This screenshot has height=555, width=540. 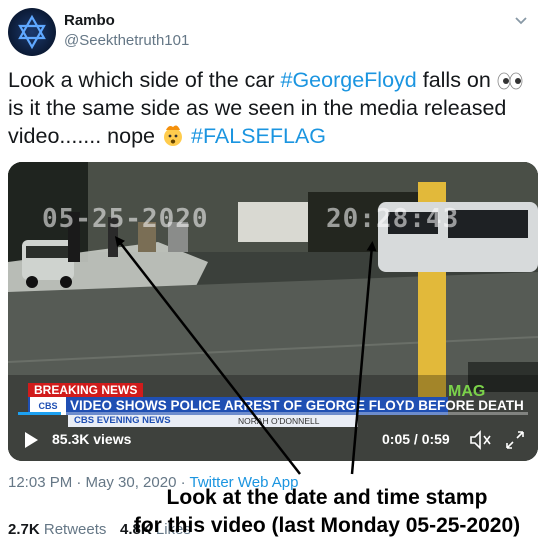 What do you see at coordinates (92, 439) in the screenshot?
I see `view-count: 85.3K views` at bounding box center [92, 439].